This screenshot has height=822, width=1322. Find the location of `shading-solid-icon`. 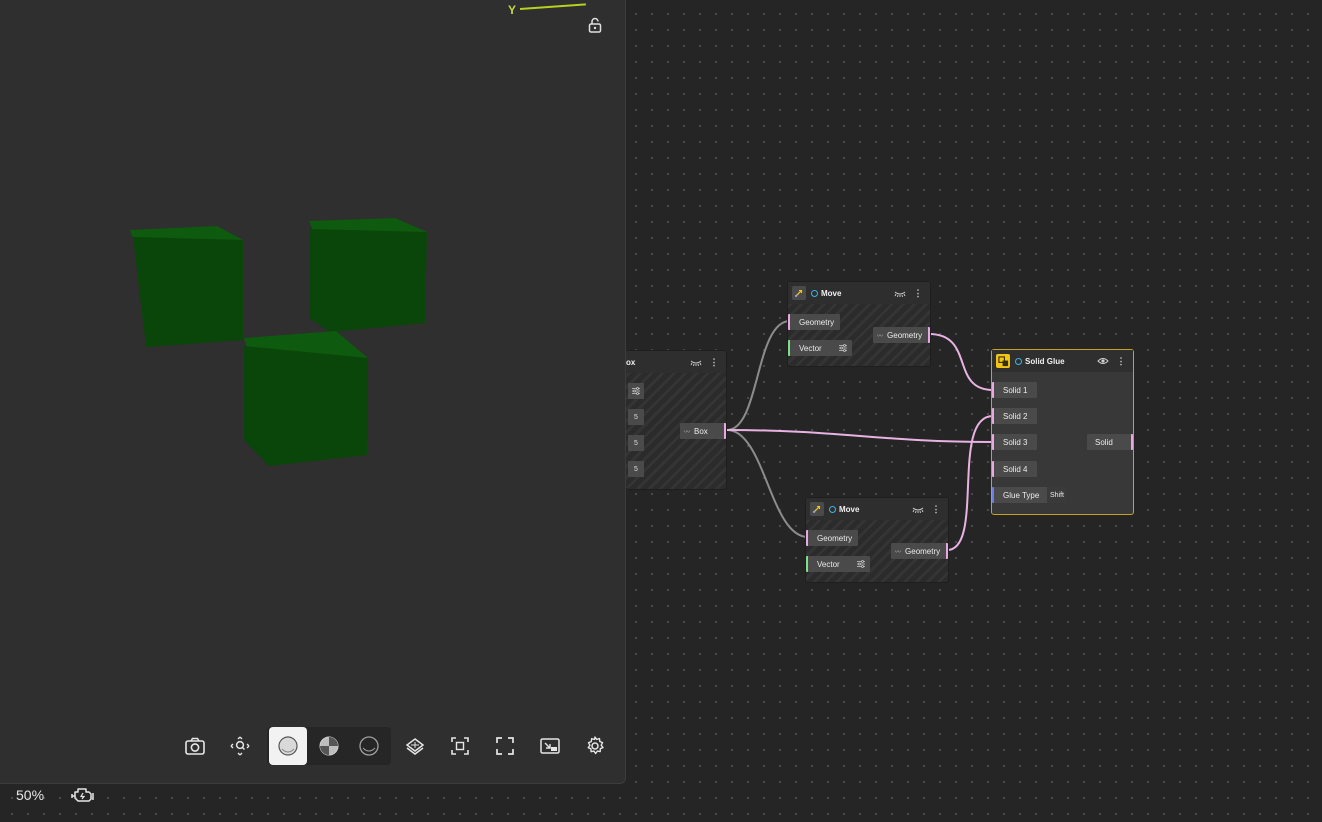

shading-solid-icon is located at coordinates (288, 746).